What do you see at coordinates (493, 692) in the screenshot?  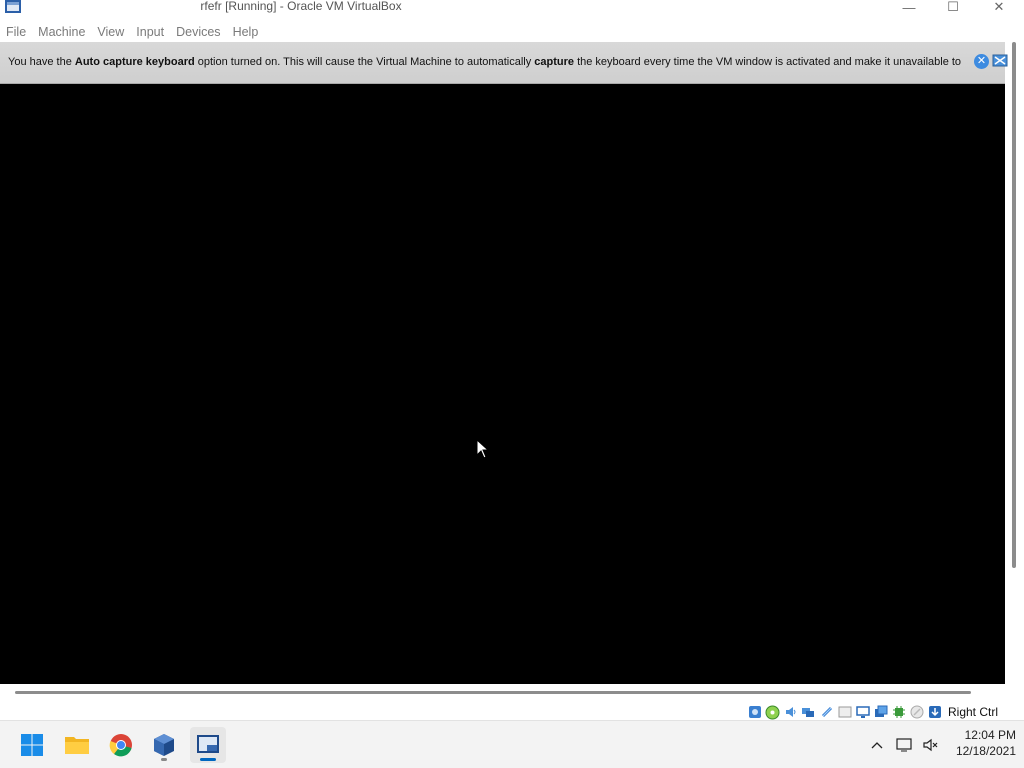 I see `horizontal-scrollbar` at bounding box center [493, 692].